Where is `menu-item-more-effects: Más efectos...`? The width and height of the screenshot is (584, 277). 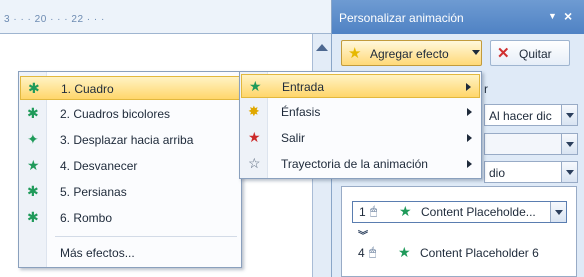
menu-item-more-effects: Más efectos... is located at coordinates (130, 253).